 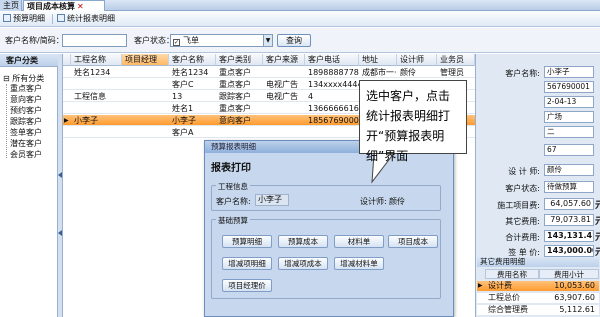 What do you see at coordinates (333, 72) in the screenshot?
I see `table-cell: 18988887780` at bounding box center [333, 72].